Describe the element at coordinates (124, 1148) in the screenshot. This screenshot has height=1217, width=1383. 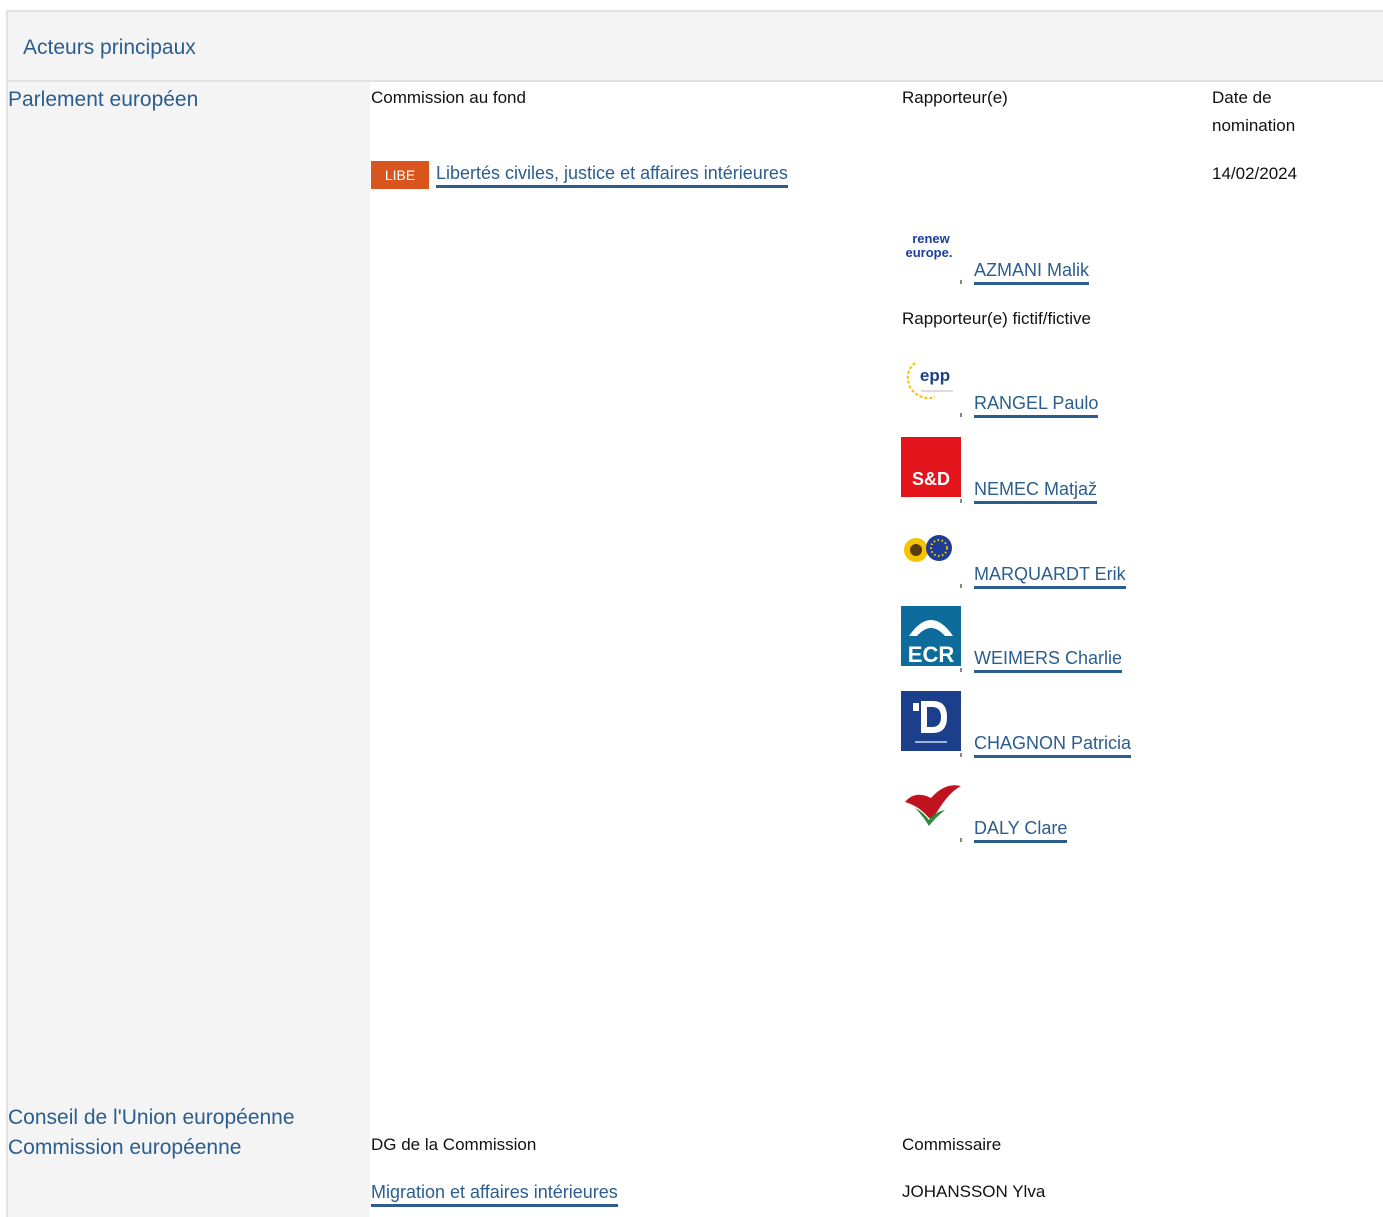
I see `institution-commission: Commission européenne` at that location.